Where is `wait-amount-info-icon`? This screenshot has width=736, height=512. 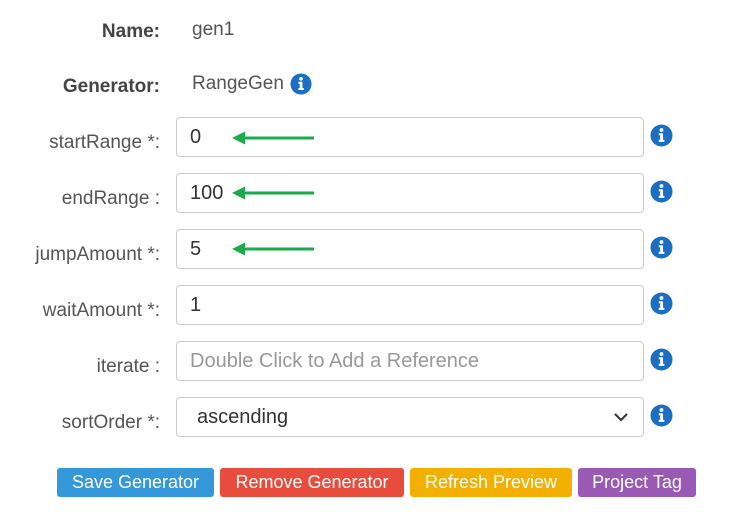
wait-amount-info-icon is located at coordinates (661, 303).